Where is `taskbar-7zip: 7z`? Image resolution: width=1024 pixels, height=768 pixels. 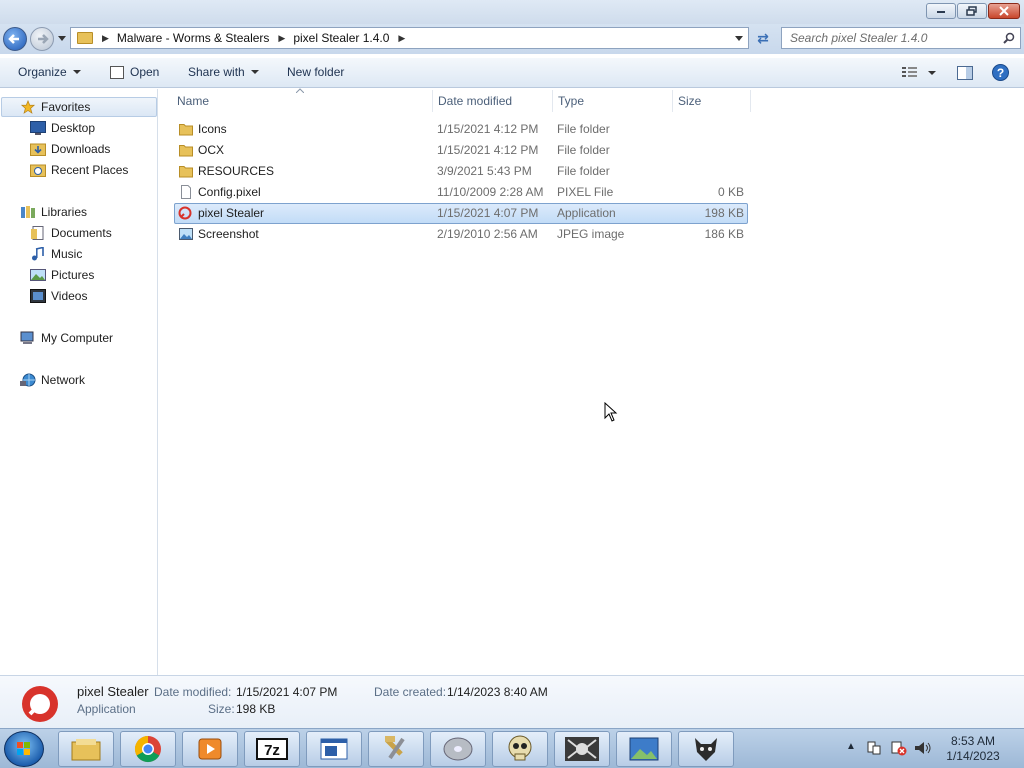
taskbar-7zip: 7z is located at coordinates (272, 749).